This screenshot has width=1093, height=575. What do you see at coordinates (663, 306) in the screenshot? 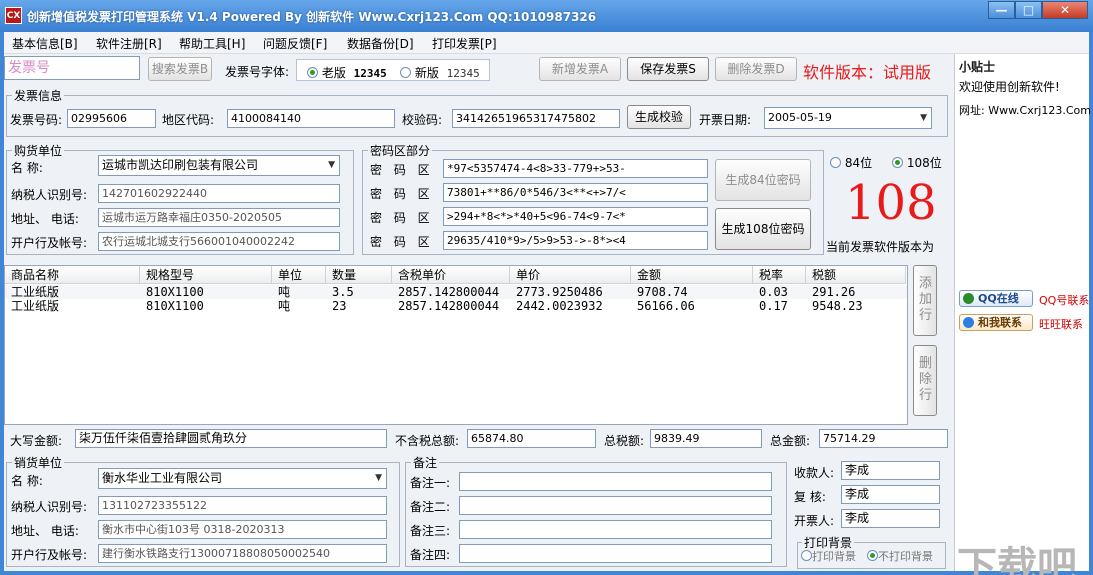
I see `table-cell: 56166.06` at bounding box center [663, 306].